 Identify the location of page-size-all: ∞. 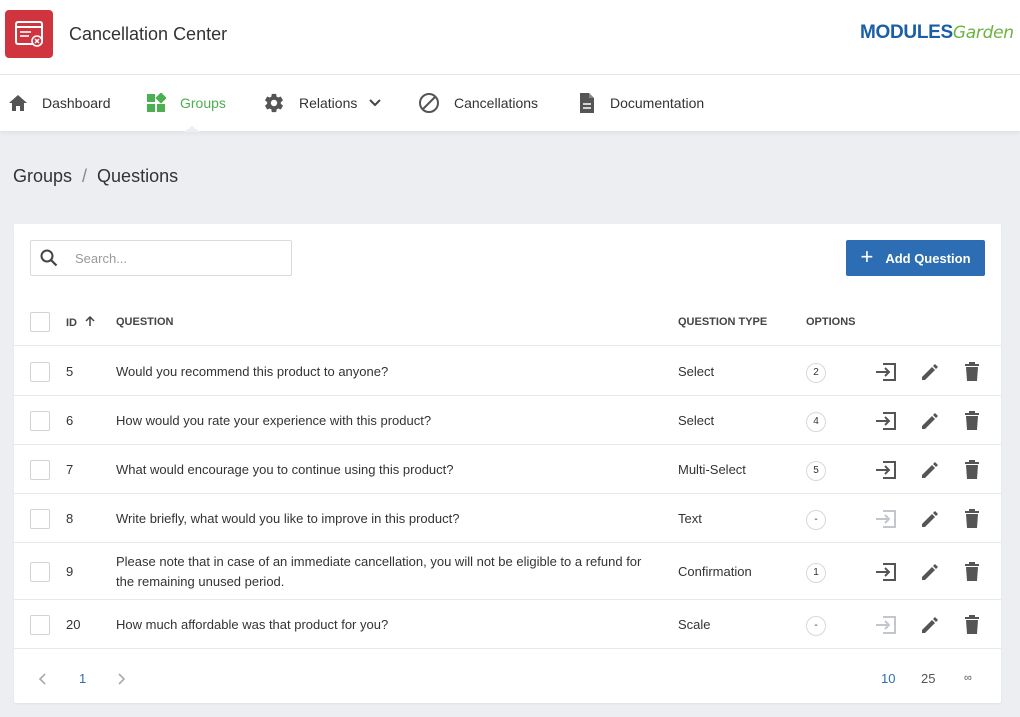
(968, 678).